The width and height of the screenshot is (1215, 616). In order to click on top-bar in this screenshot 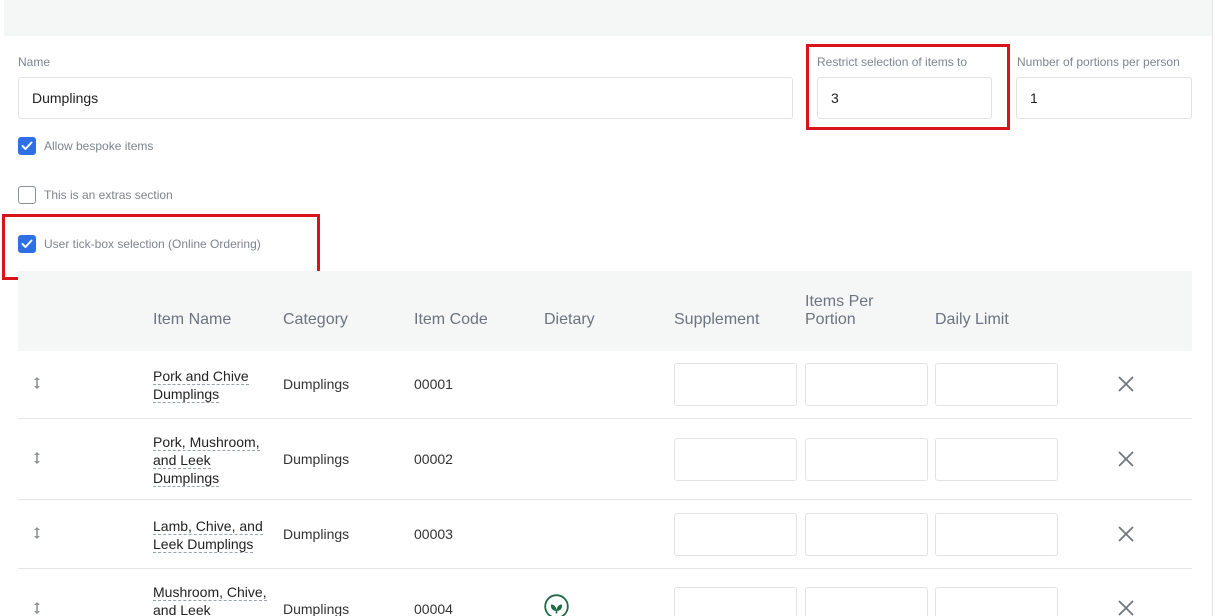, I will do `click(608, 18)`.